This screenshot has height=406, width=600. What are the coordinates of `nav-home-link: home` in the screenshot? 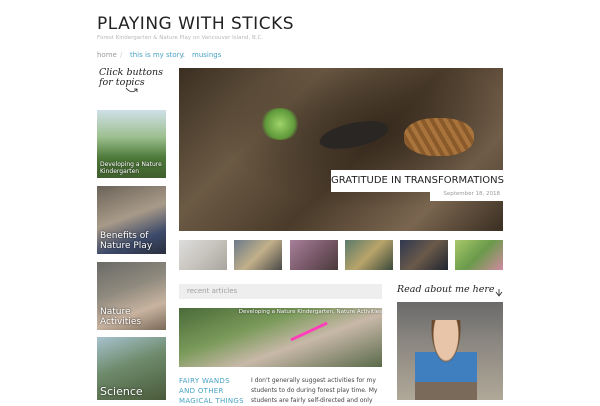 It's located at (107, 55).